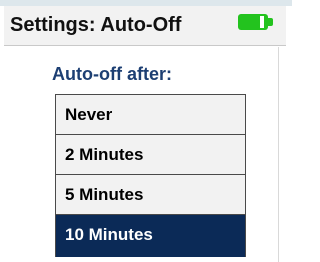 This screenshot has height=262, width=320. I want to click on option-never: Never, so click(150, 115).